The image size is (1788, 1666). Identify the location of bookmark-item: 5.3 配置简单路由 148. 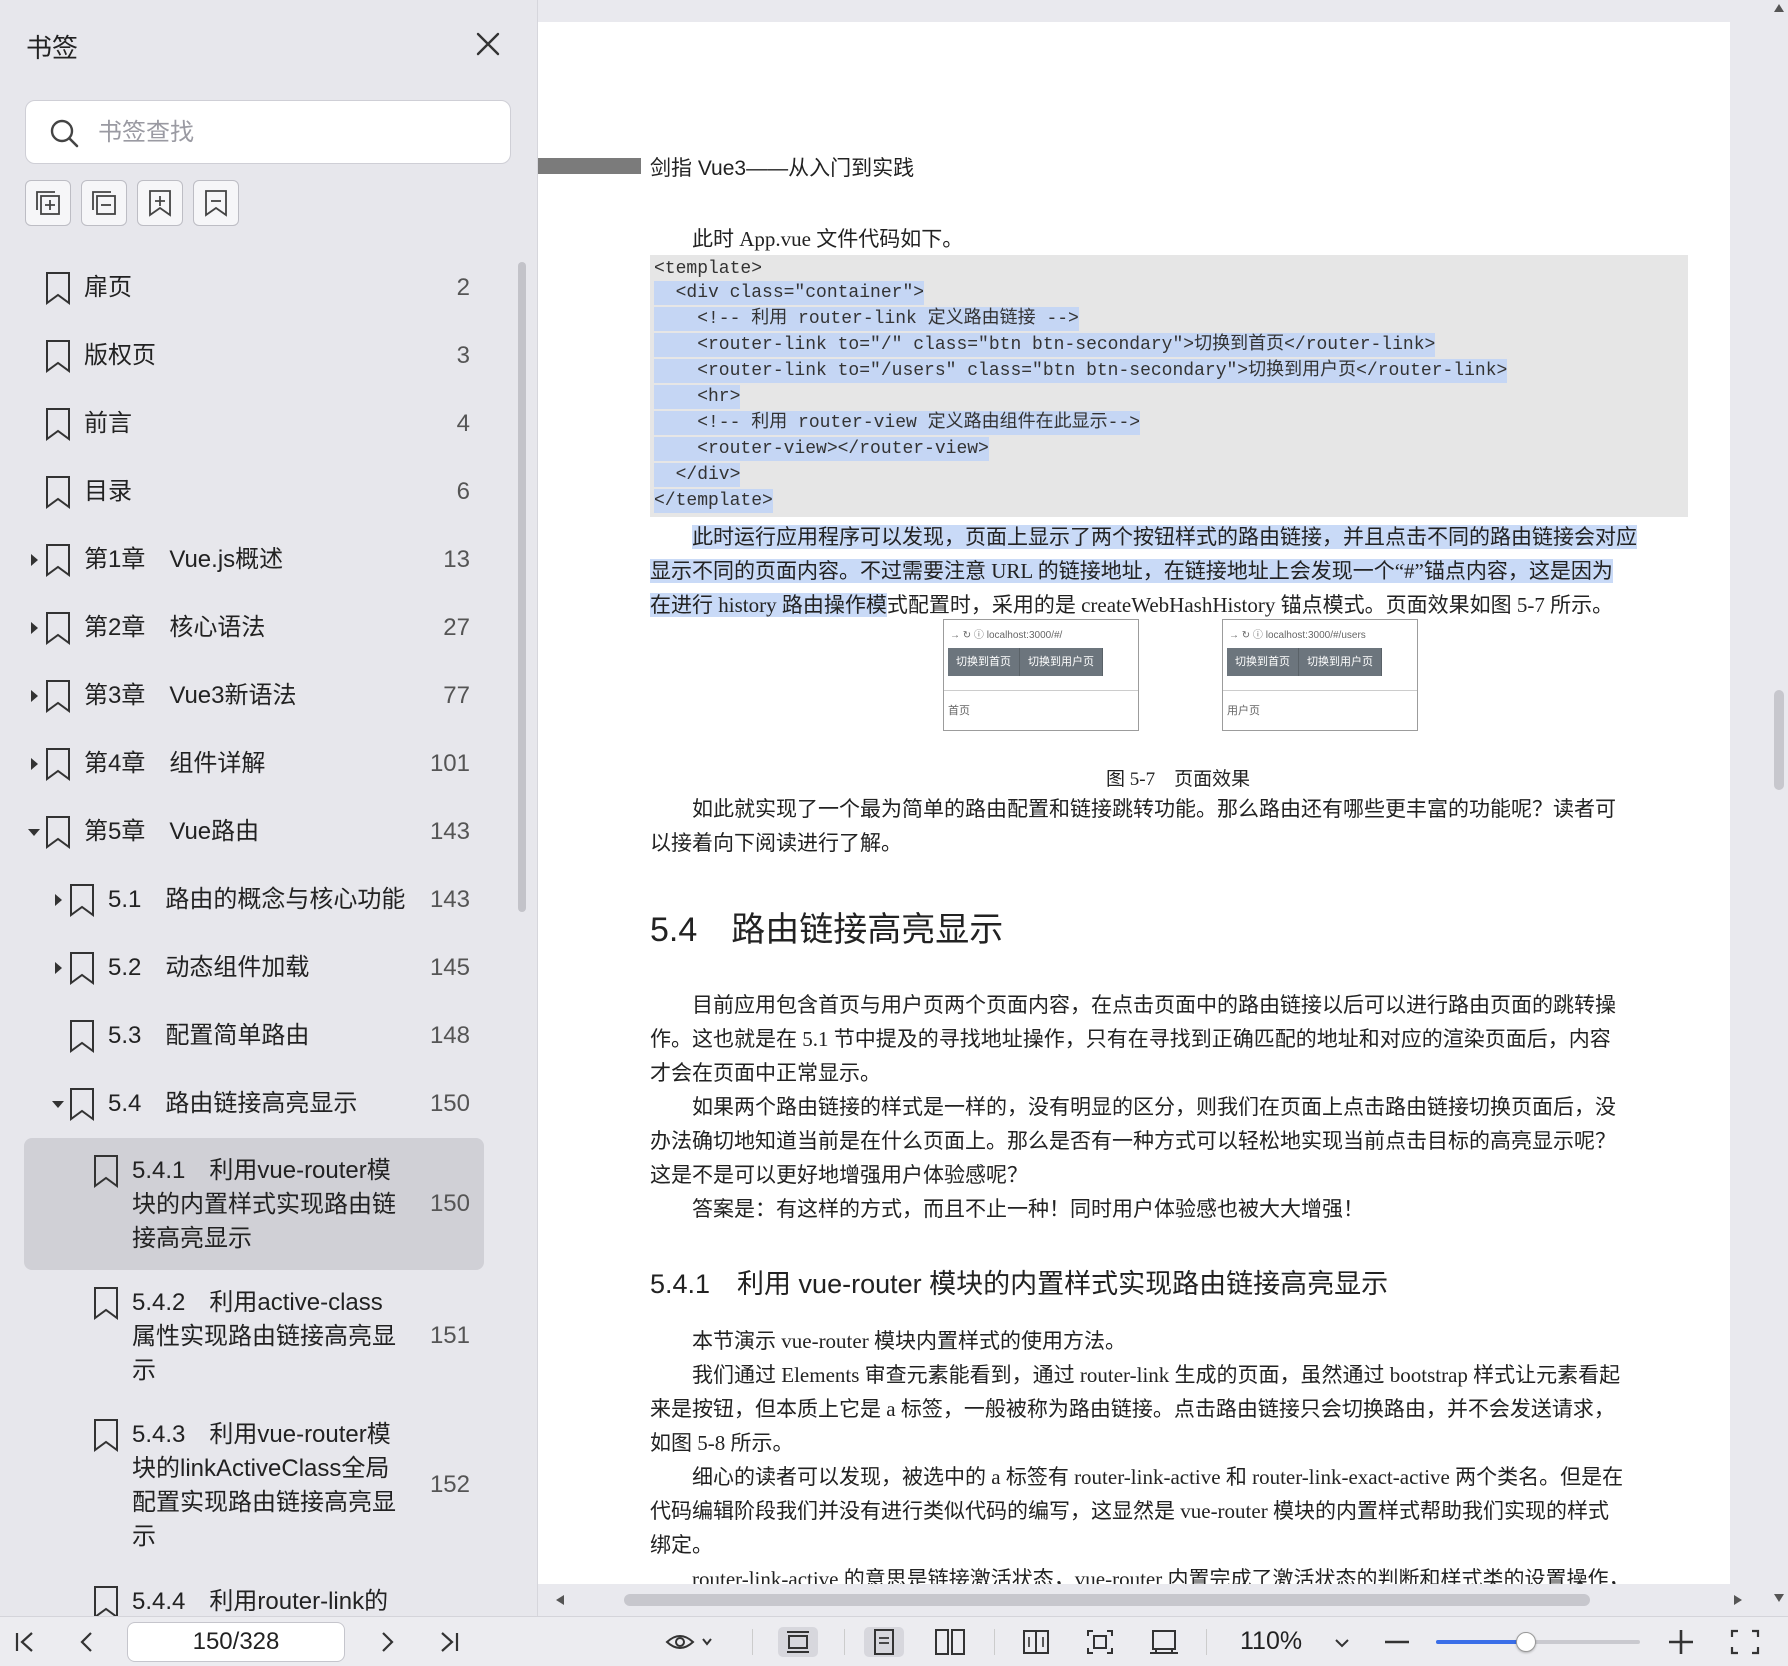
(254, 1036).